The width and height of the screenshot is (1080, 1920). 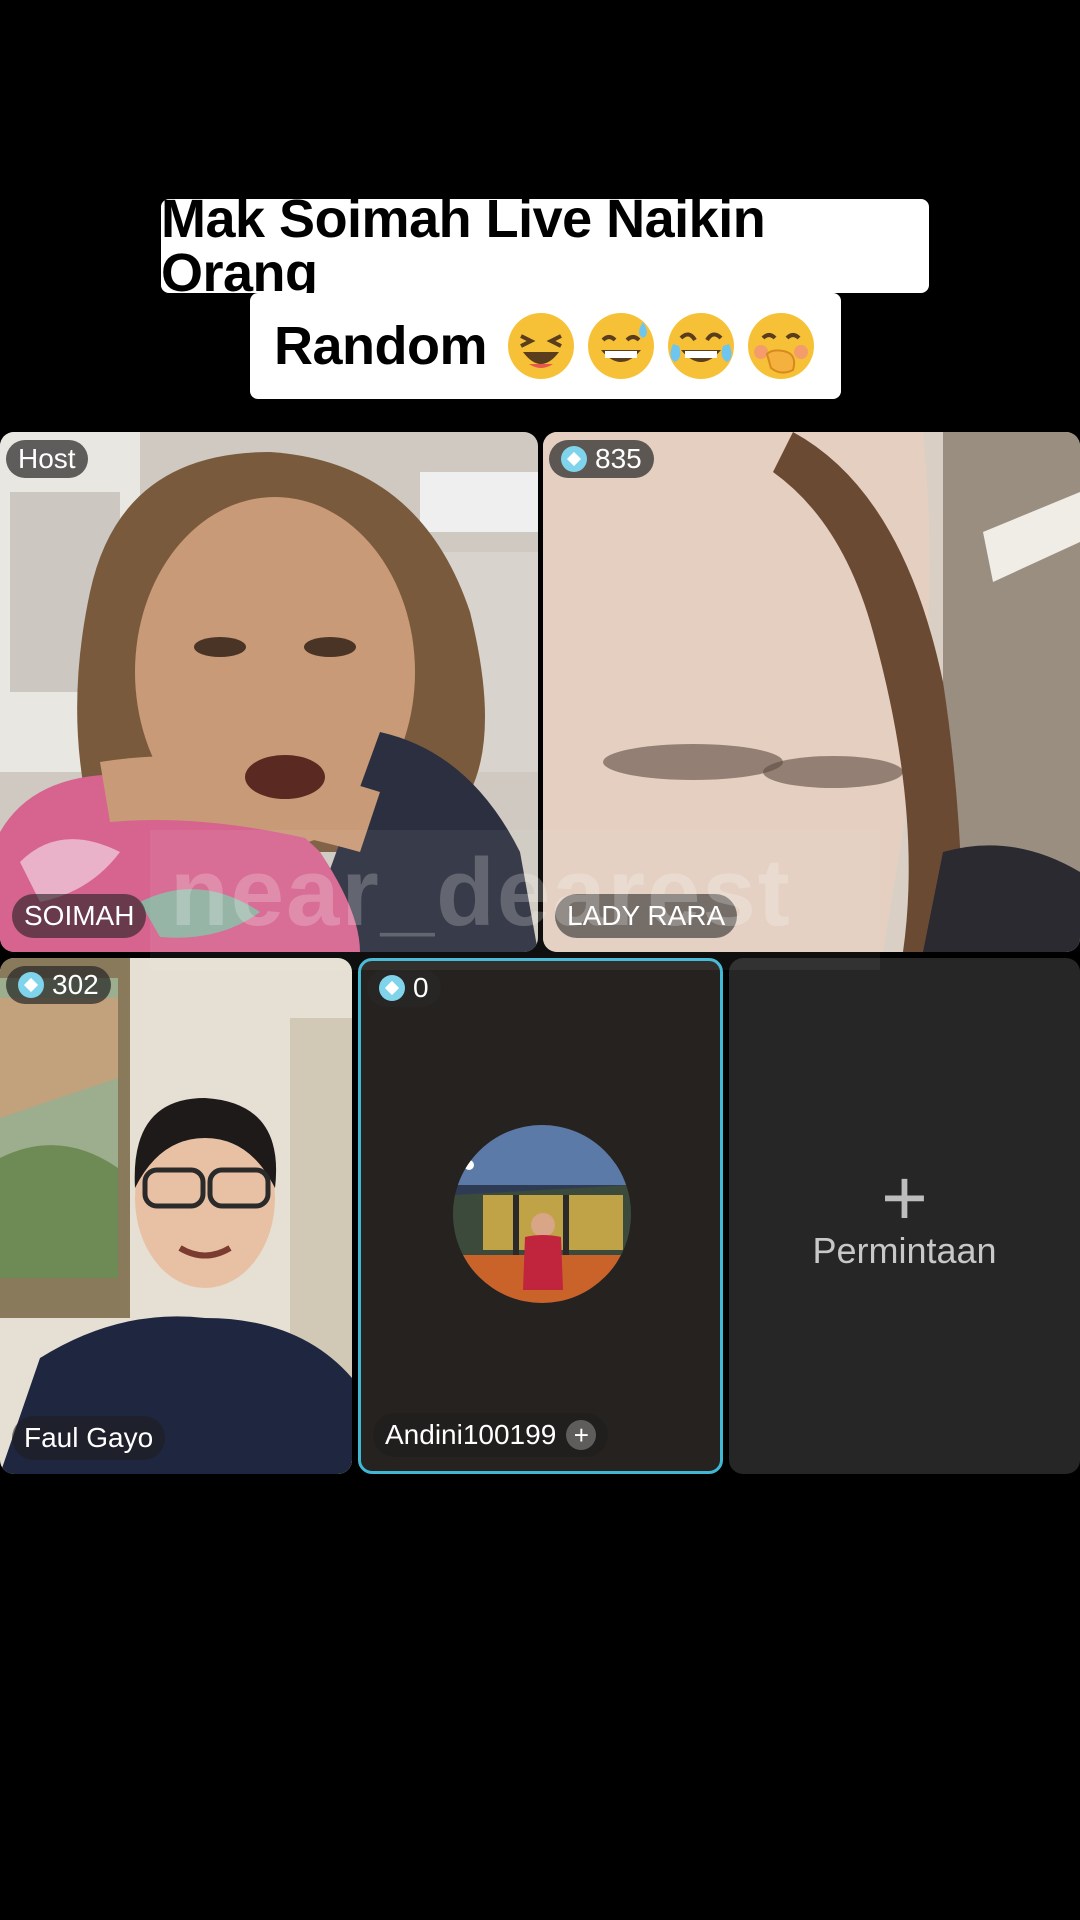 I want to click on andini-avatar-image, so click(x=542, y=1214).